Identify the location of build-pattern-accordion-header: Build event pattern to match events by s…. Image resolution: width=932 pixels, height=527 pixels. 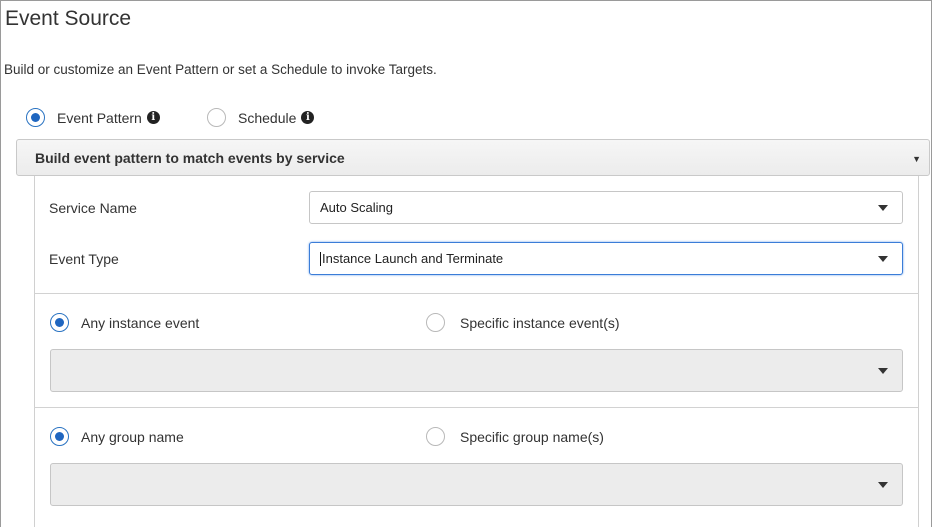
(473, 157).